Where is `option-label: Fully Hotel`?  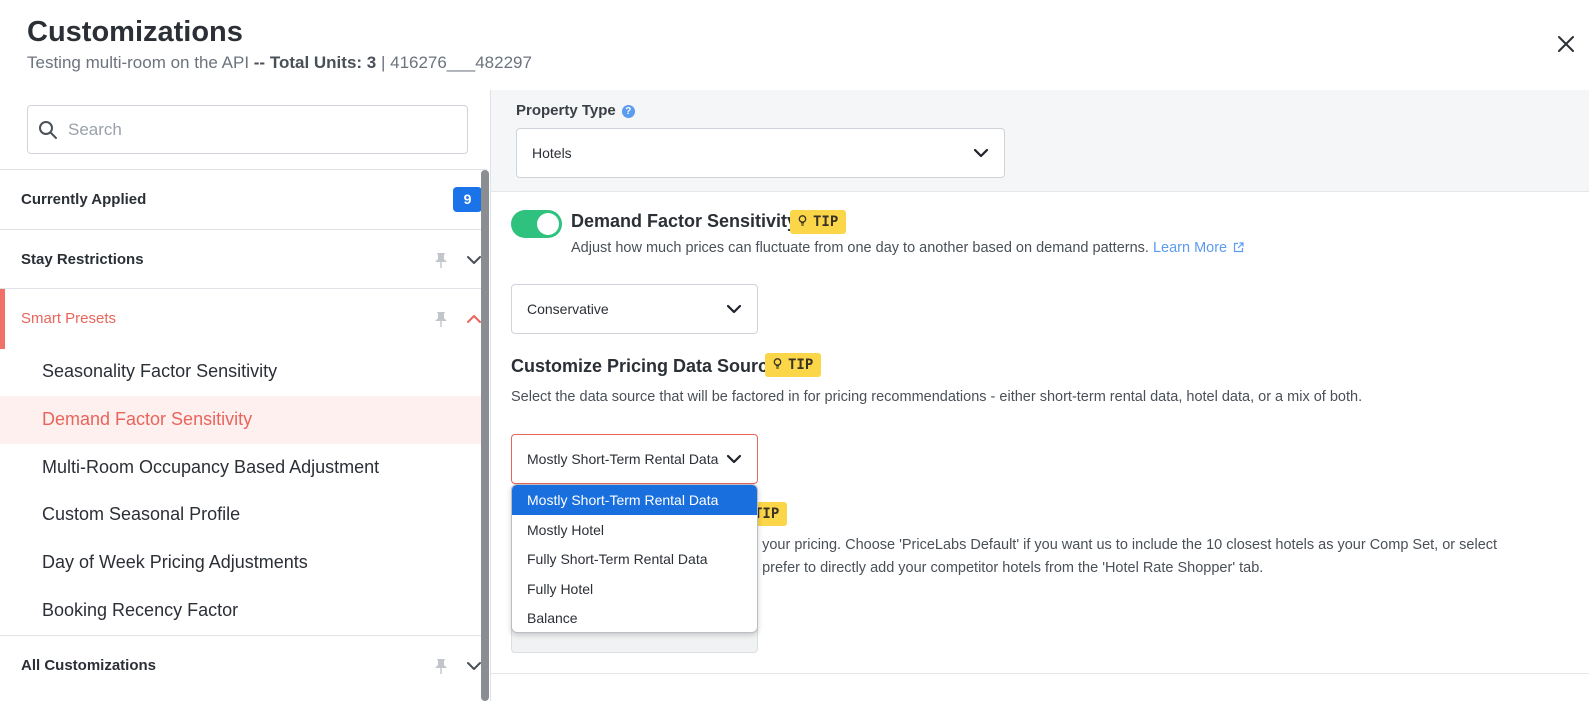
option-label: Fully Hotel is located at coordinates (560, 588).